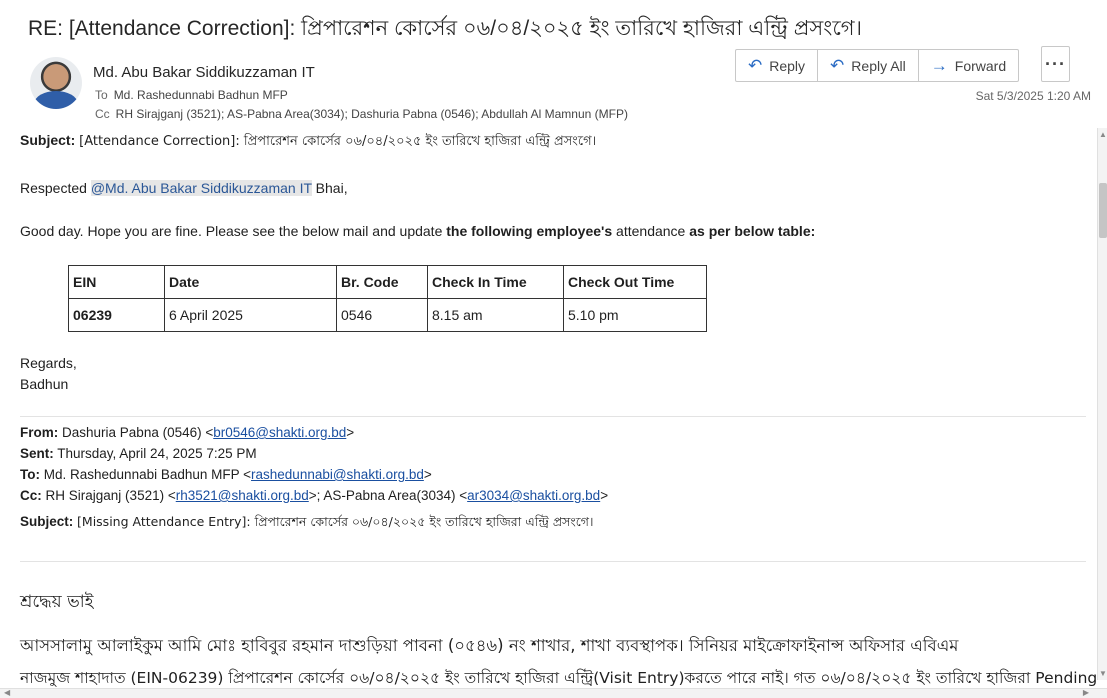  I want to click on table-header-date: Date, so click(250, 282).